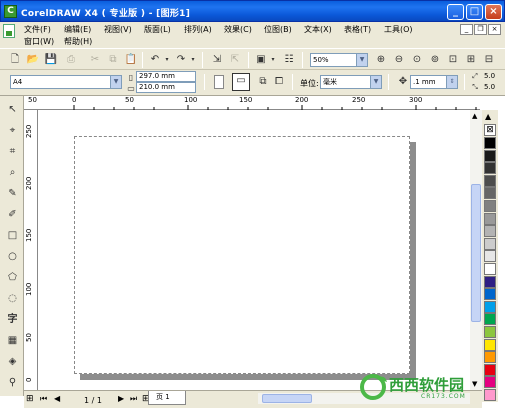  What do you see at coordinates (133, 399) in the screenshot?
I see `last-page-icon: ⏭` at bounding box center [133, 399].